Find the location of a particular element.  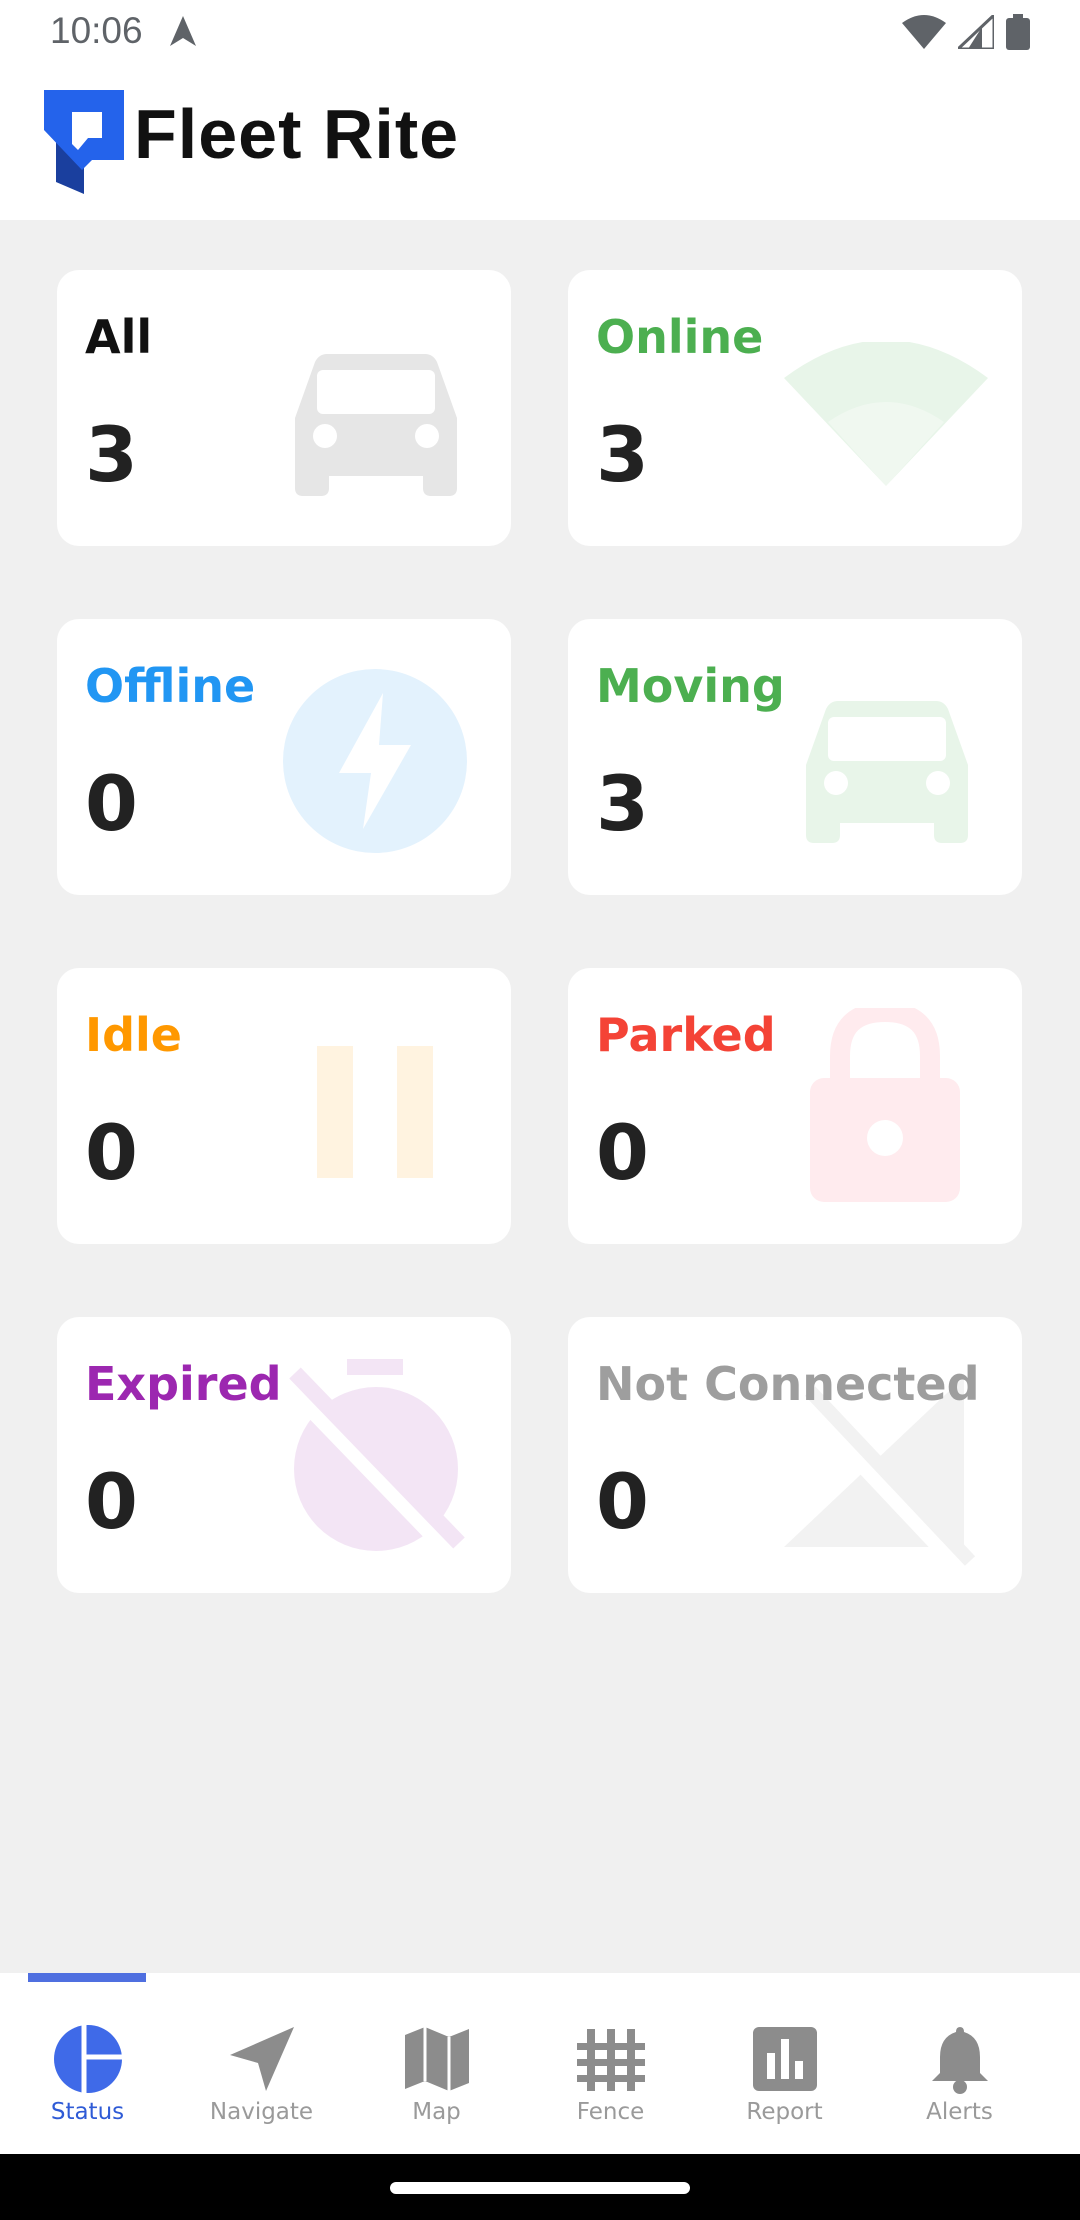

system-gesture-bar is located at coordinates (540, 2187).